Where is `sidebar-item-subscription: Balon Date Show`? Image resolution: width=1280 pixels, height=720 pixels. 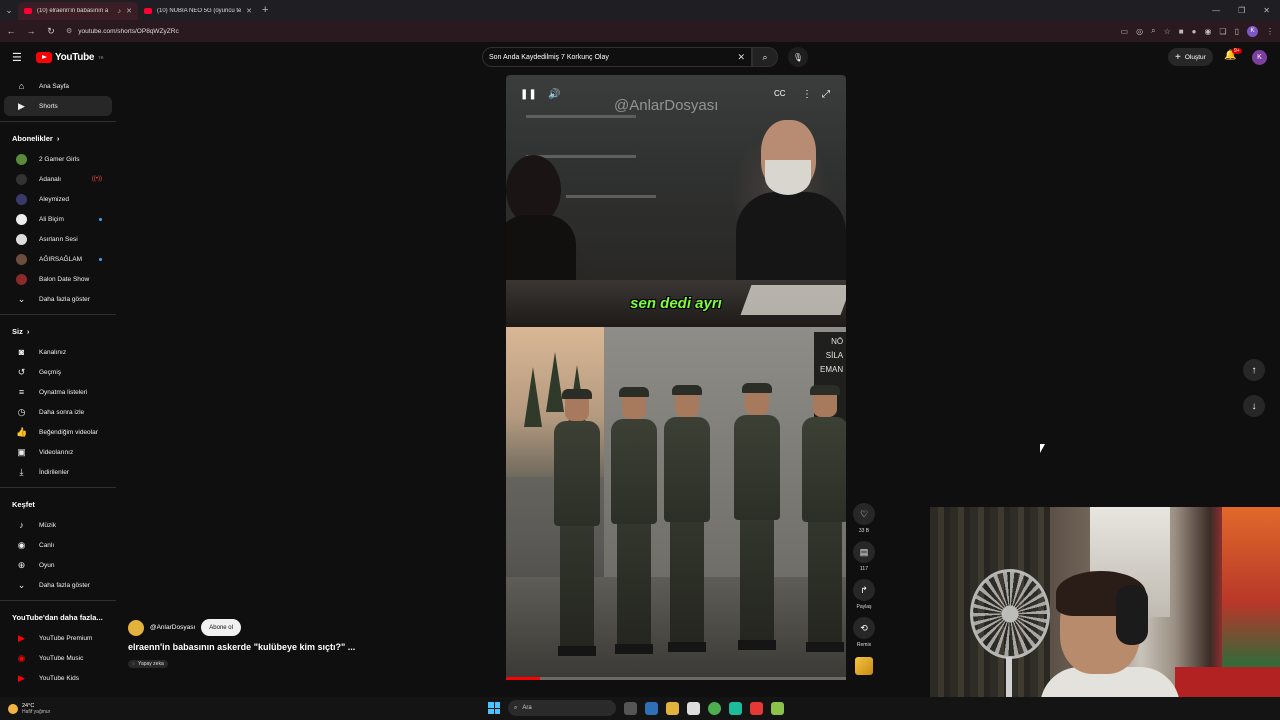
sidebar-item-subscription: Balon Date Show is located at coordinates (58, 279).